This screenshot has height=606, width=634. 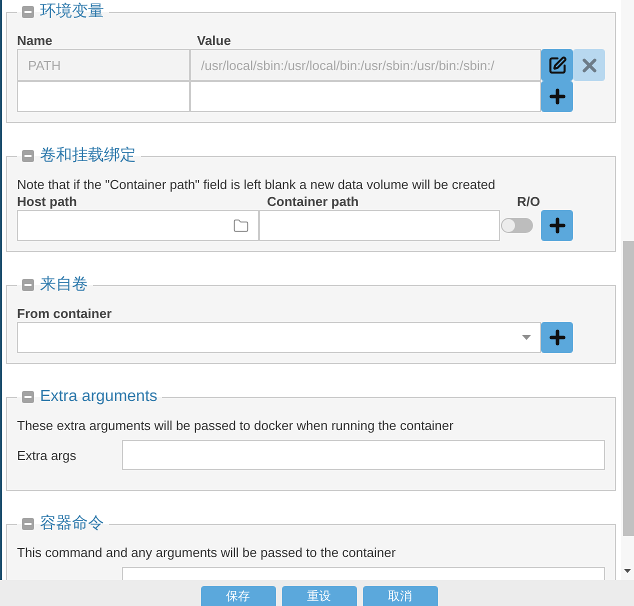 I want to click on section-title: 环境变量, so click(x=72, y=12).